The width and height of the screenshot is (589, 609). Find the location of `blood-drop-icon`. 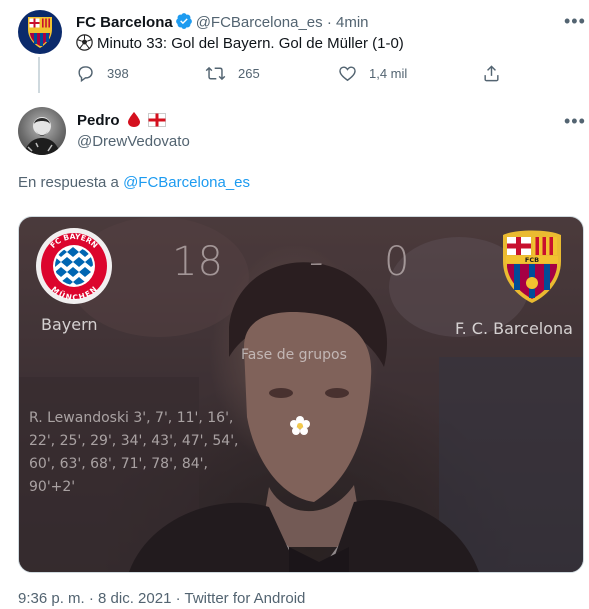

blood-drop-icon is located at coordinates (133, 121).